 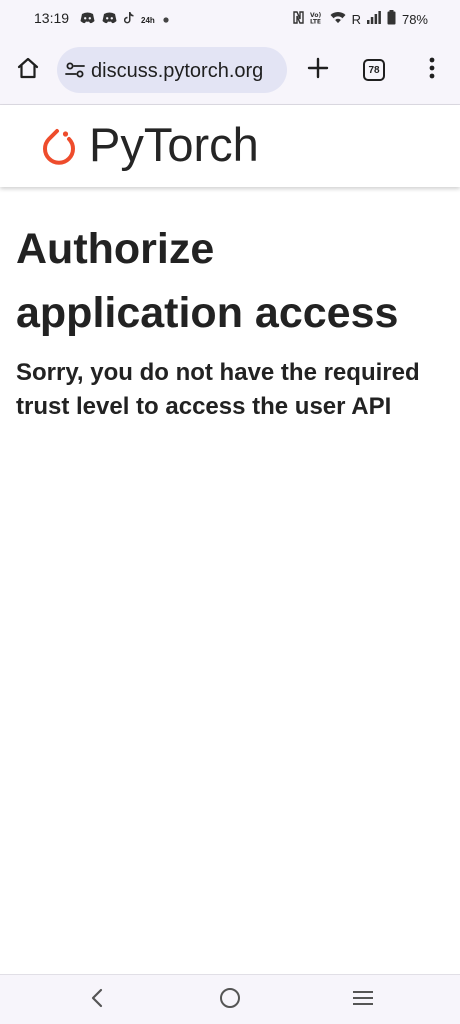 I want to click on home-button, so click(x=28, y=70).